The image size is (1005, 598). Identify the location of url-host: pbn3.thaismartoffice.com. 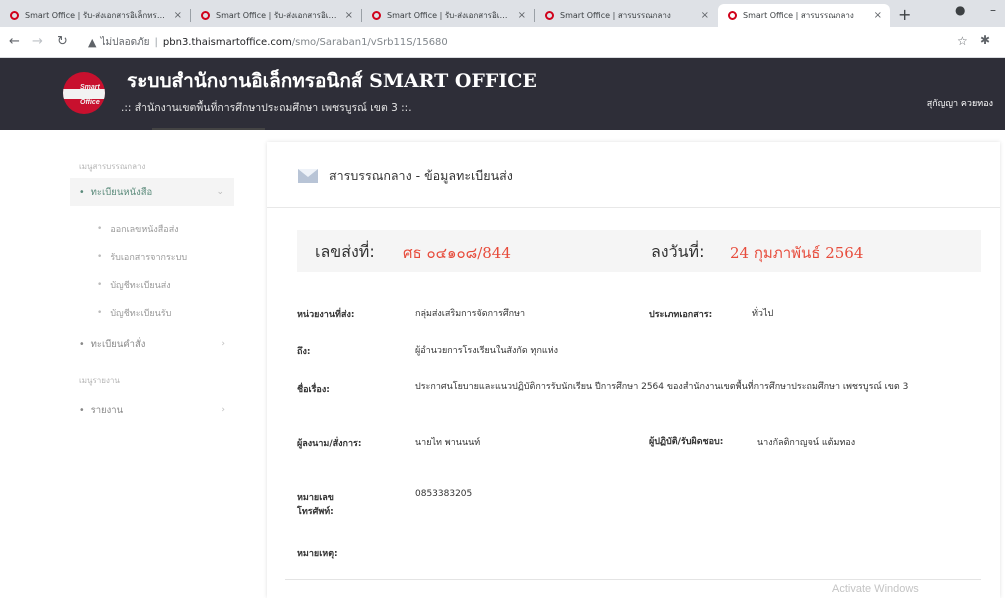
(227, 42).